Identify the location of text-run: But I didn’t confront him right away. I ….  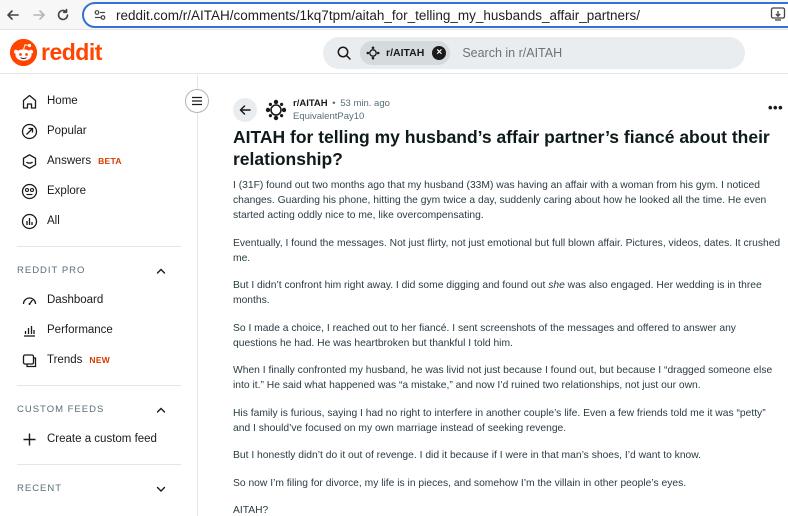
(391, 285).